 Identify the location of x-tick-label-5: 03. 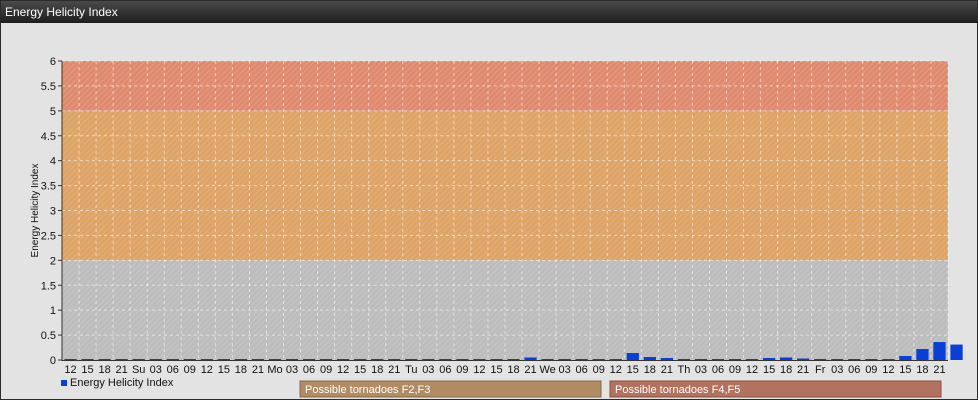
(156, 370).